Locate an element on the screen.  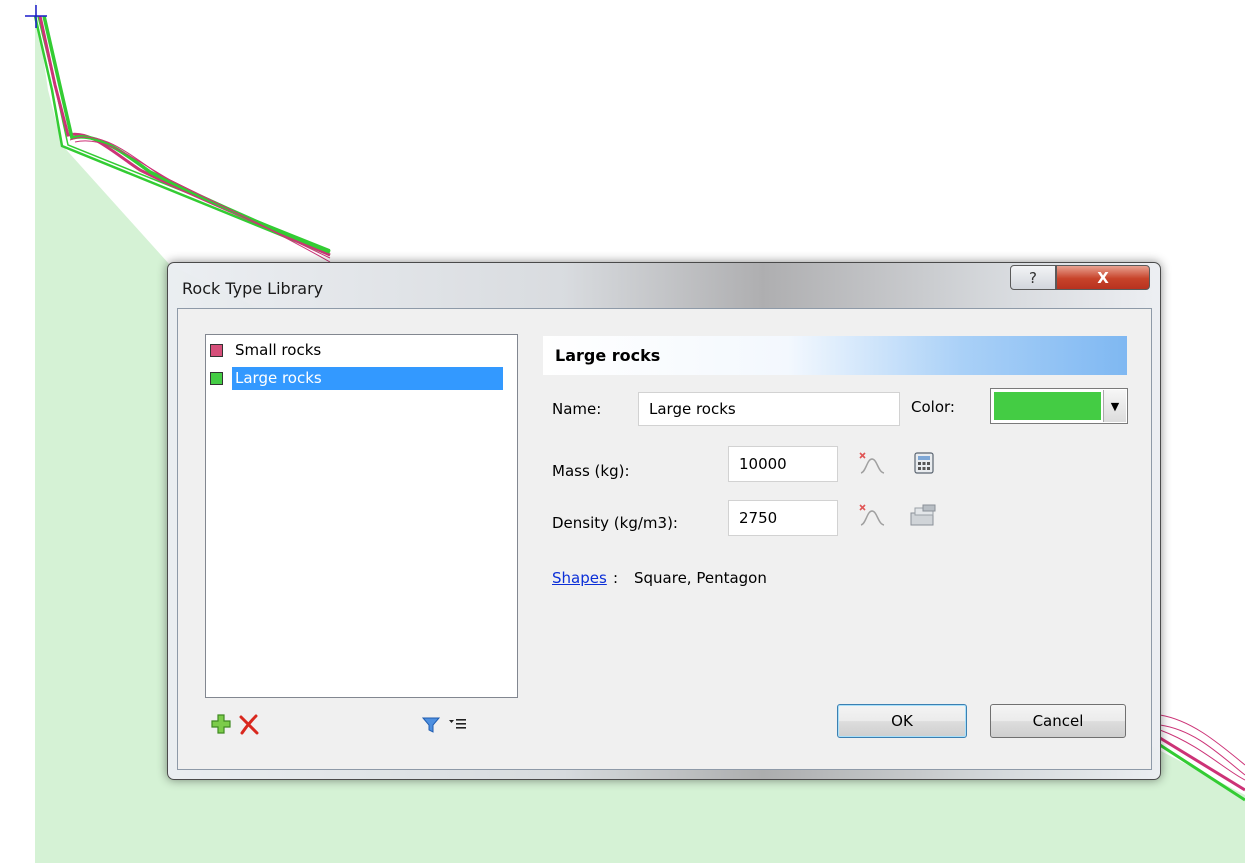
color-dropdown: ▼ is located at coordinates (1059, 406).